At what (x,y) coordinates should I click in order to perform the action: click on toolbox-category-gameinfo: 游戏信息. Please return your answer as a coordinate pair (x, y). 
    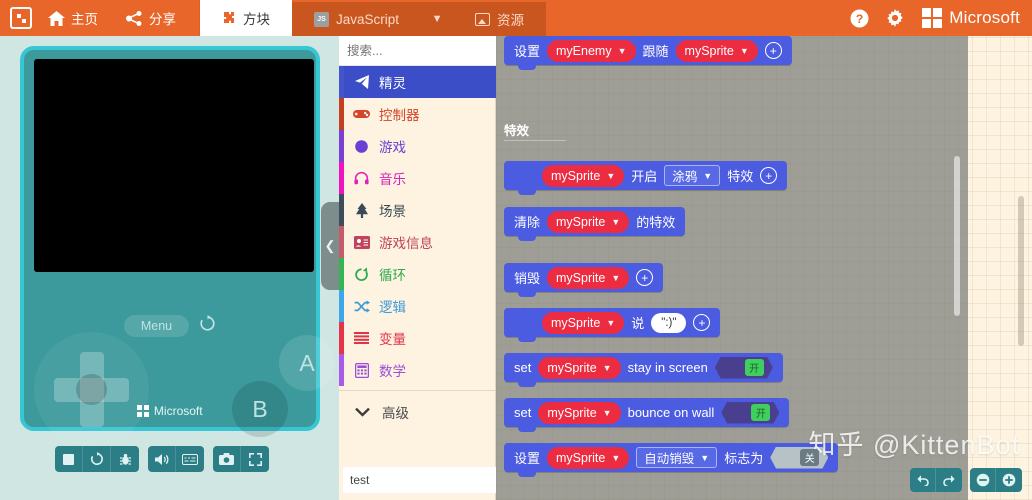
    Looking at the image, I should click on (417, 242).